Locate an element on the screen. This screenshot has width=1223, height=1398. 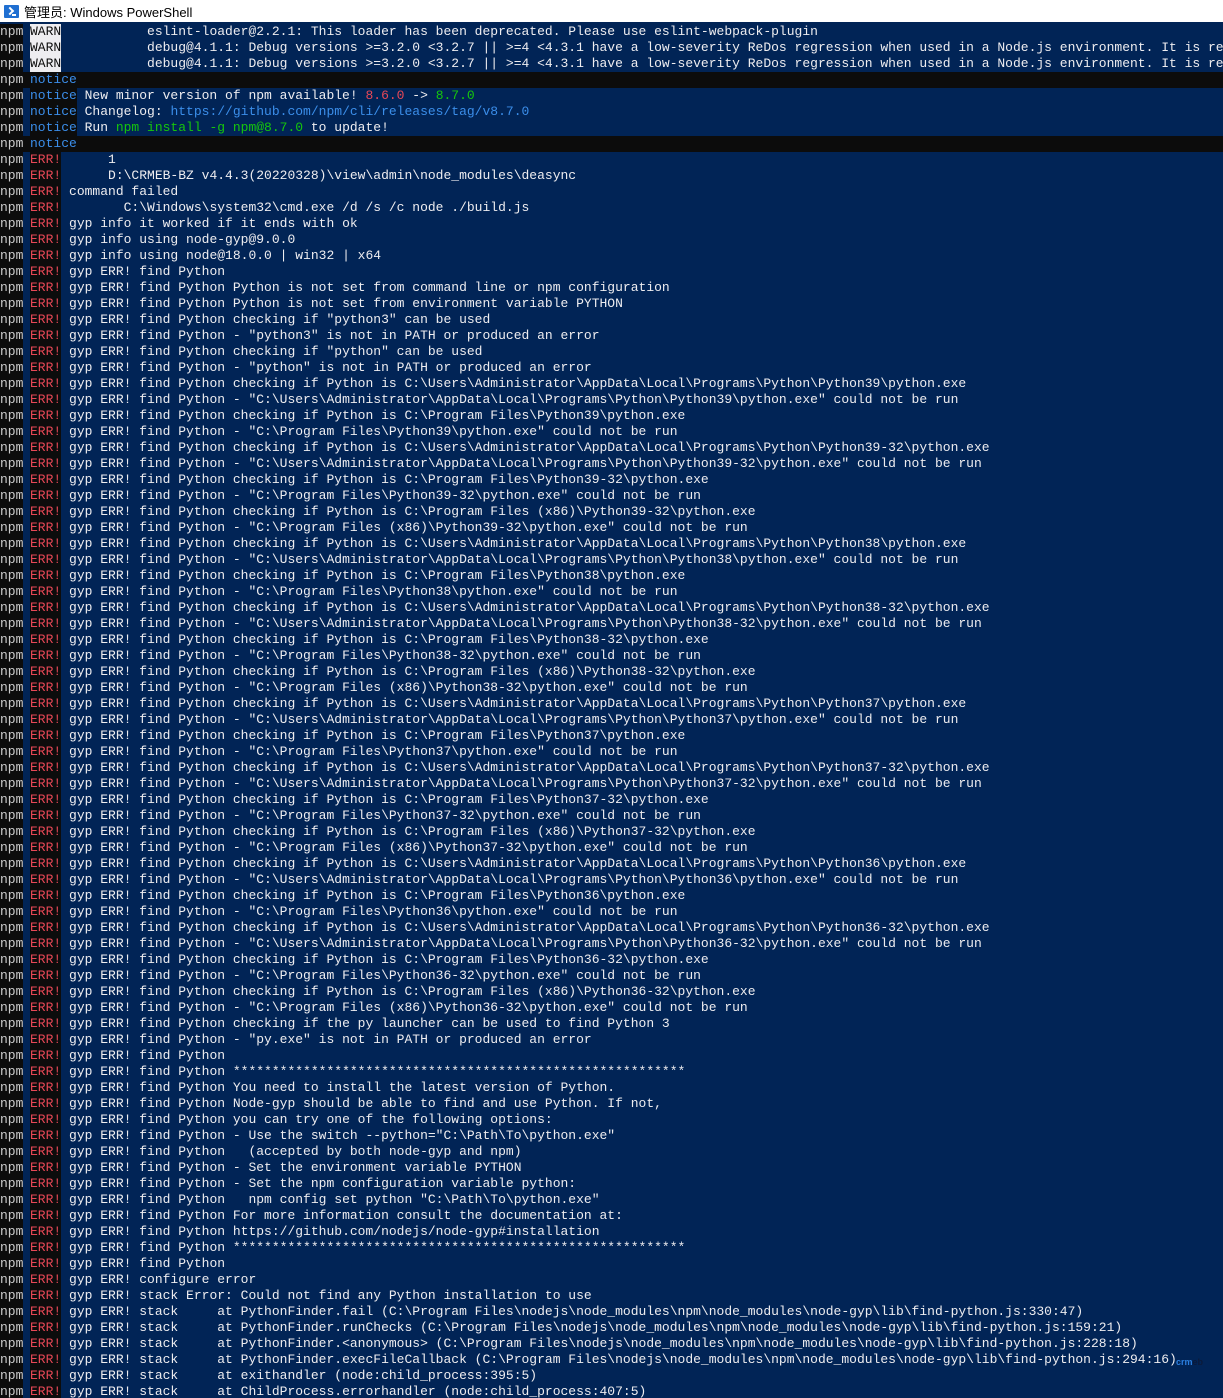
line-message: gyp ERR! find Python is located at coordinates (143, 1263).